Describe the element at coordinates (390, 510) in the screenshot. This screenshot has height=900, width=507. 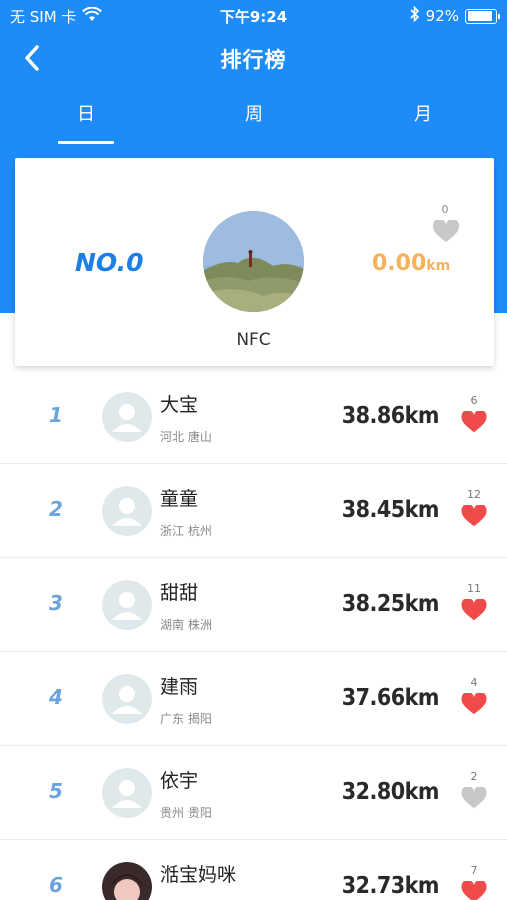
I see `row-distance: 38.45km` at that location.